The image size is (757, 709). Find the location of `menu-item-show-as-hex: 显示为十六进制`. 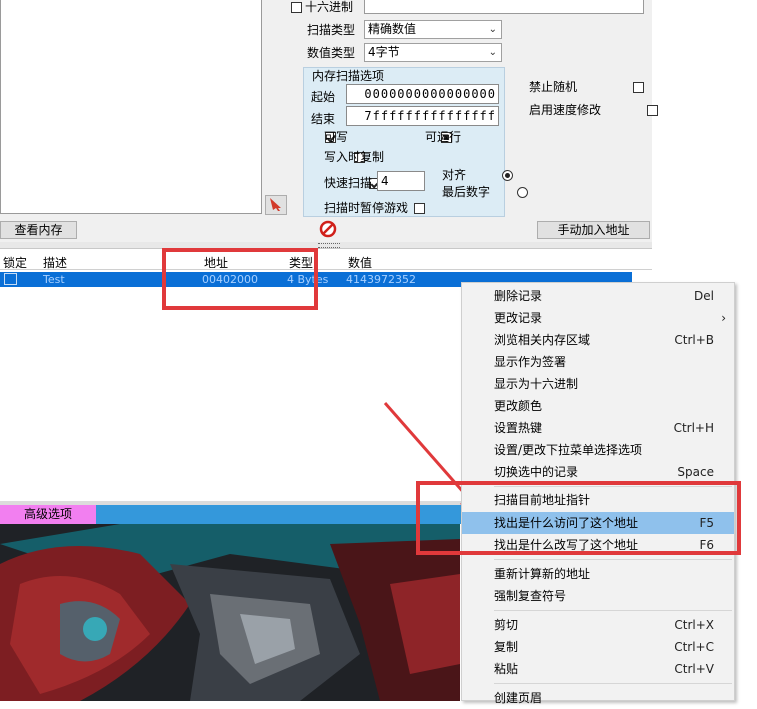

menu-item-show-as-hex: 显示为十六进制 is located at coordinates (598, 384).